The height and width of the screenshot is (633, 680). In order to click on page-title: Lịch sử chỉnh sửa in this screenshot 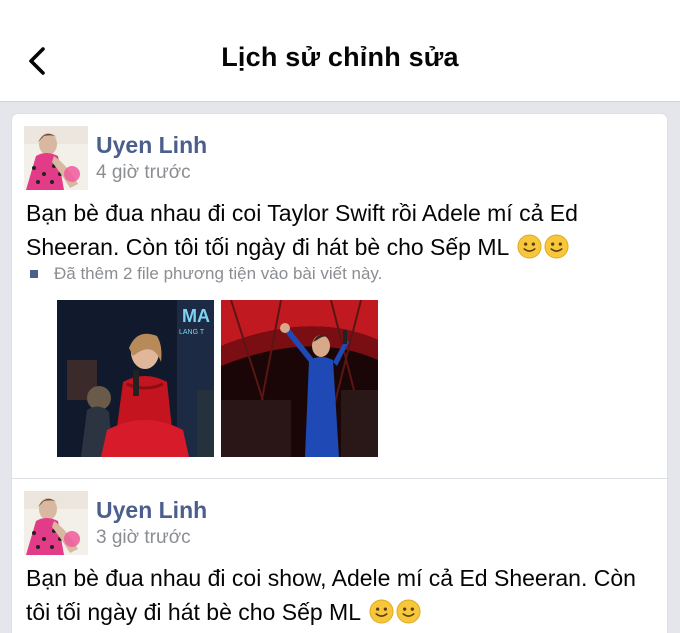, I will do `click(340, 57)`.